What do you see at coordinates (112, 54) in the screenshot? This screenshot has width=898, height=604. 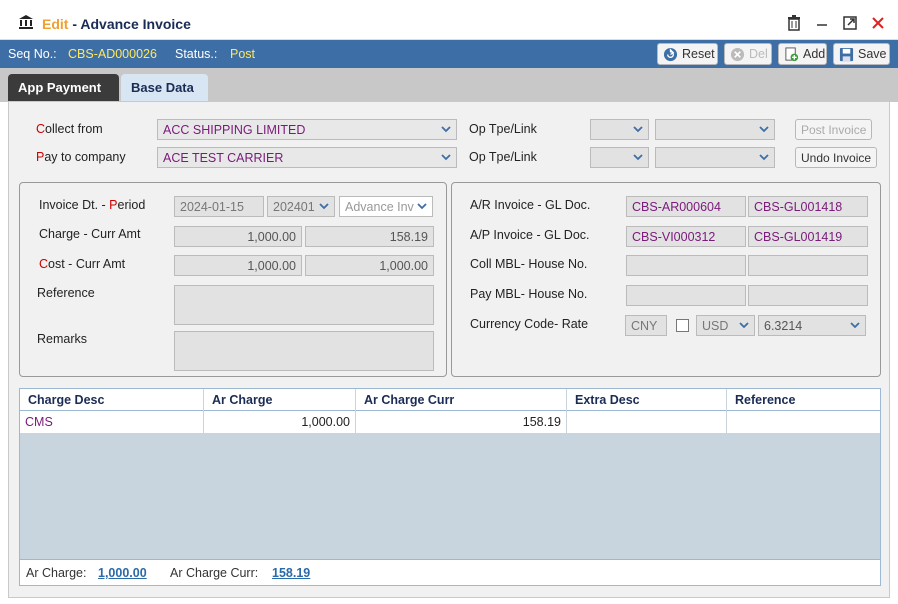 I see `seq-no-value: CBS-AD000026` at bounding box center [112, 54].